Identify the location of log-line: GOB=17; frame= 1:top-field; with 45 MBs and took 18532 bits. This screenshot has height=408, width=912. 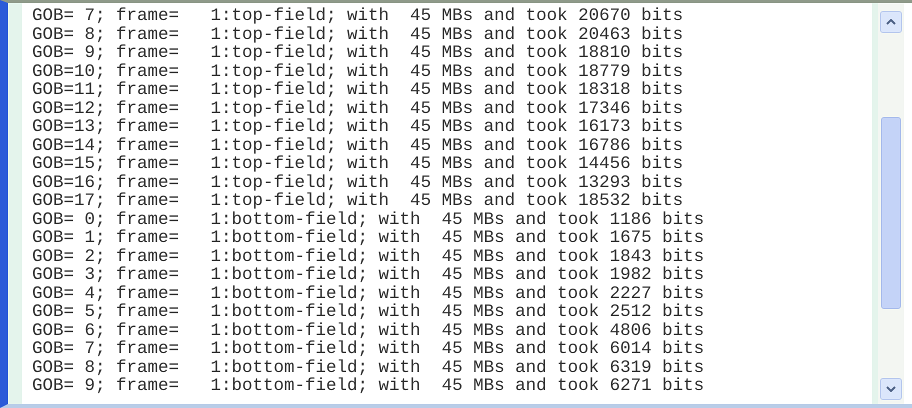
(358, 201).